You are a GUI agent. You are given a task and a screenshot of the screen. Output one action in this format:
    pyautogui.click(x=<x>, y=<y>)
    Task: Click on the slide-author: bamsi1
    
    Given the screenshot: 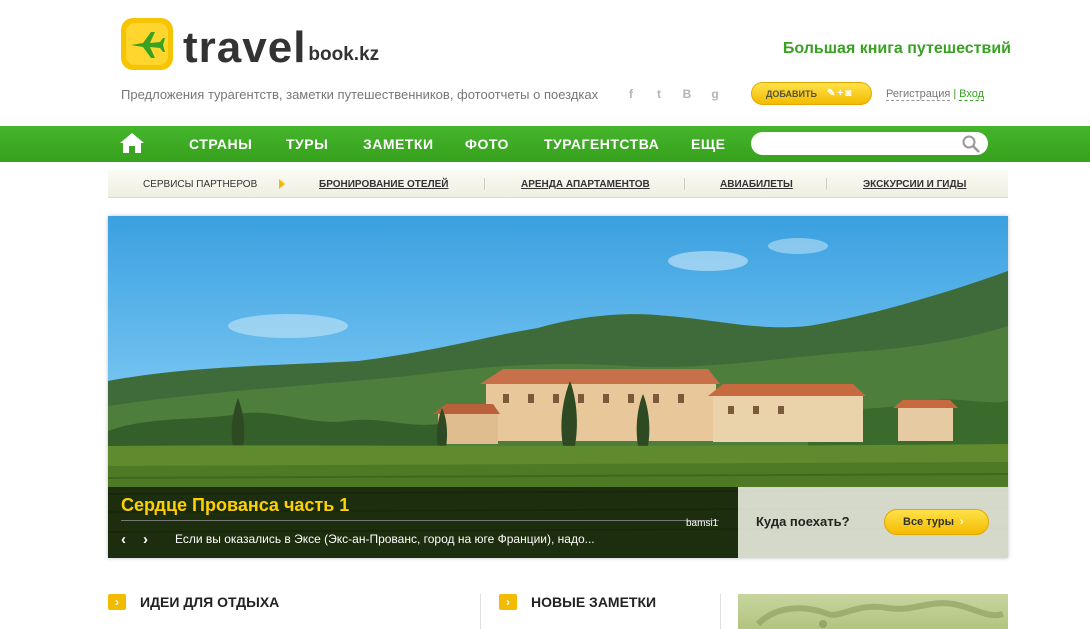 What is the action you would take?
    pyautogui.click(x=702, y=523)
    